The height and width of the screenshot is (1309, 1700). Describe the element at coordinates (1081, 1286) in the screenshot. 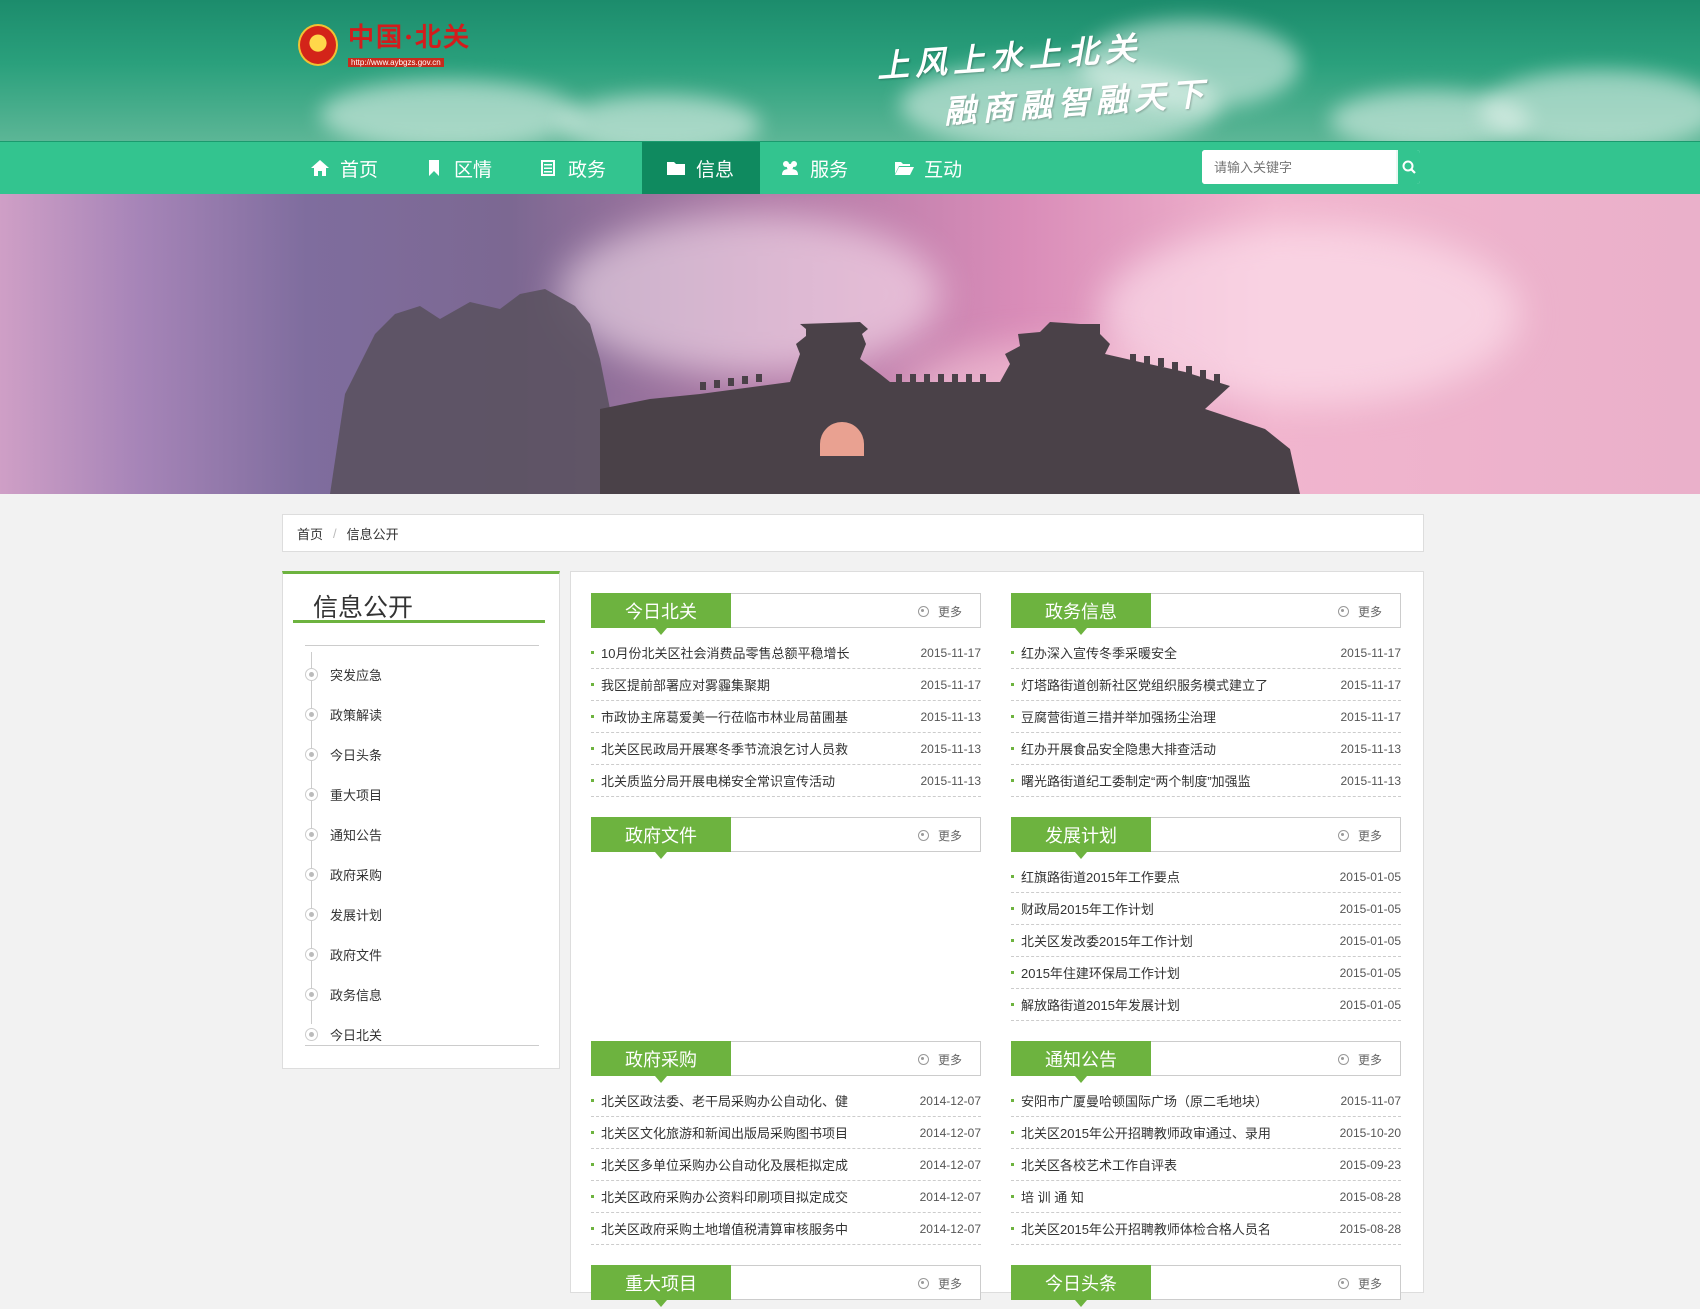

I see `block-title: 今日头条` at that location.